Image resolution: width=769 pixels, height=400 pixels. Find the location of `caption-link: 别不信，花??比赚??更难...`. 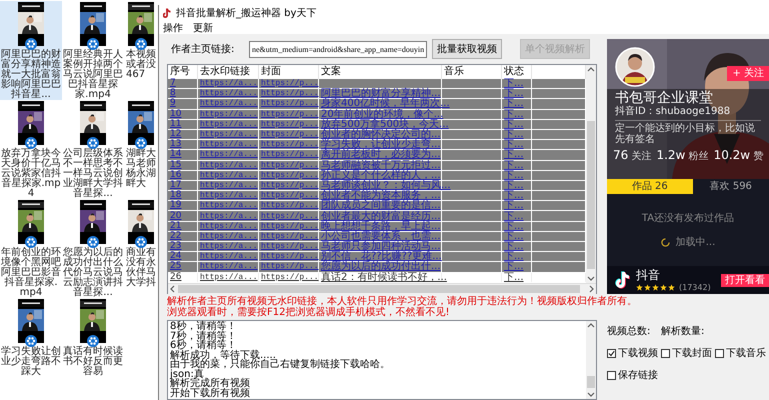

caption-link: 别不信，花??比赚??更难... is located at coordinates (381, 257).